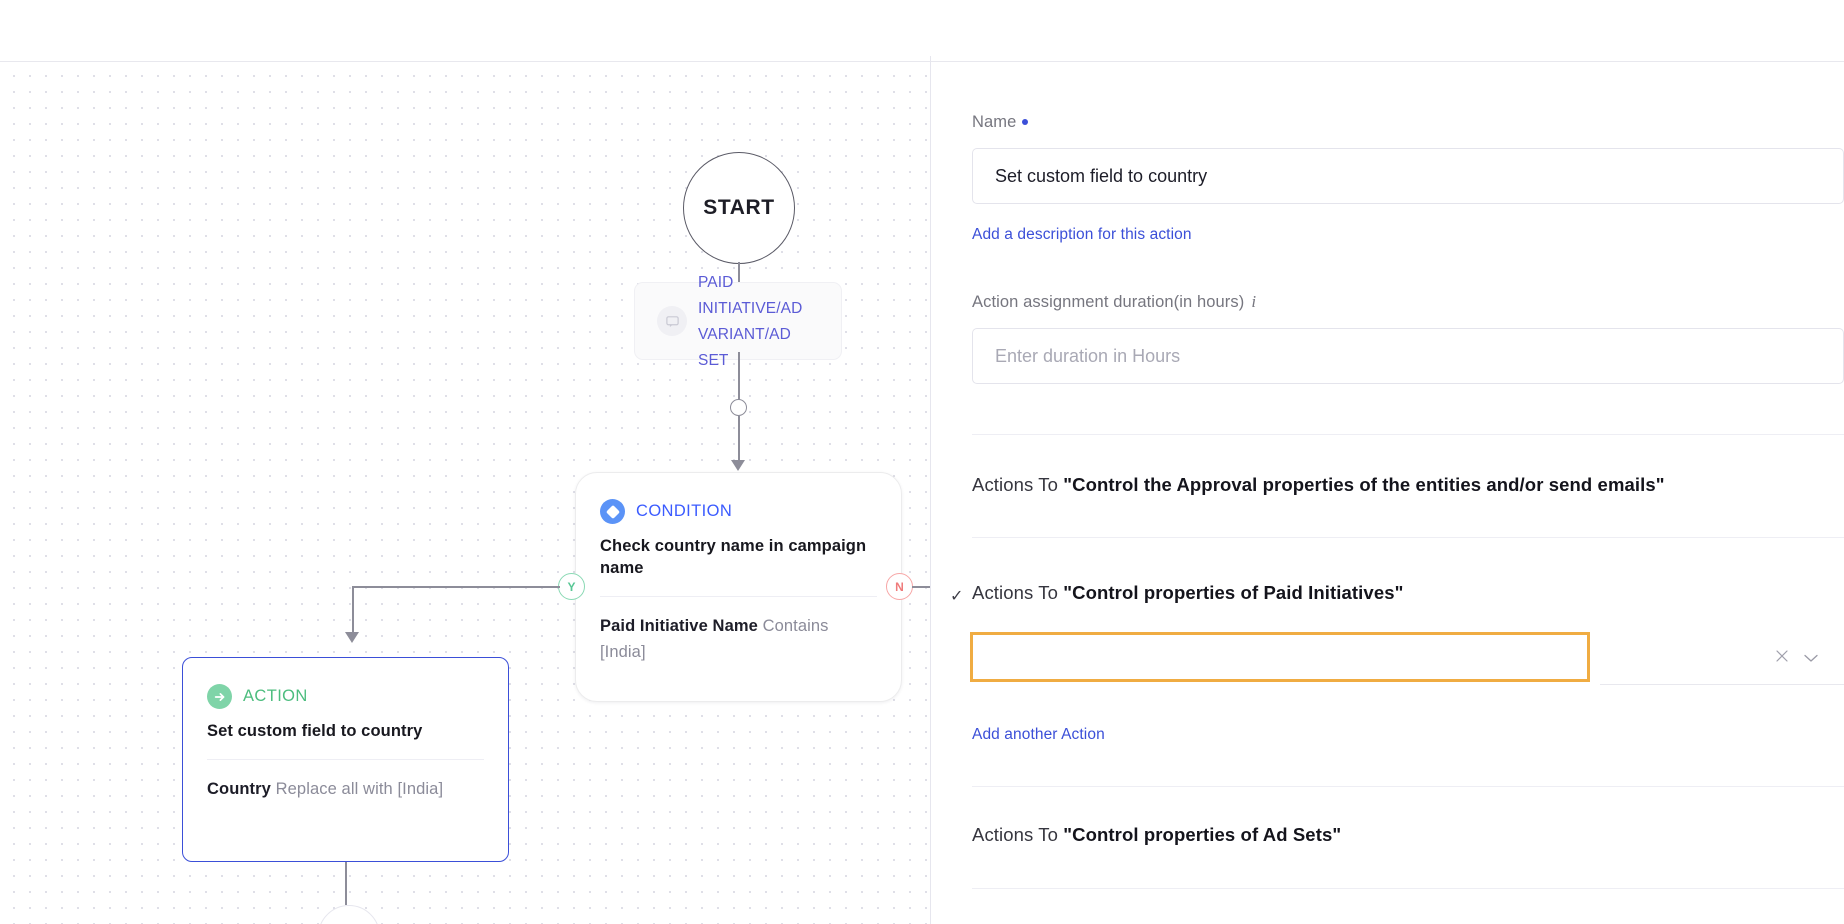 The width and height of the screenshot is (1844, 924). I want to click on action-node-detail: Country Replace all with [India], so click(345, 789).